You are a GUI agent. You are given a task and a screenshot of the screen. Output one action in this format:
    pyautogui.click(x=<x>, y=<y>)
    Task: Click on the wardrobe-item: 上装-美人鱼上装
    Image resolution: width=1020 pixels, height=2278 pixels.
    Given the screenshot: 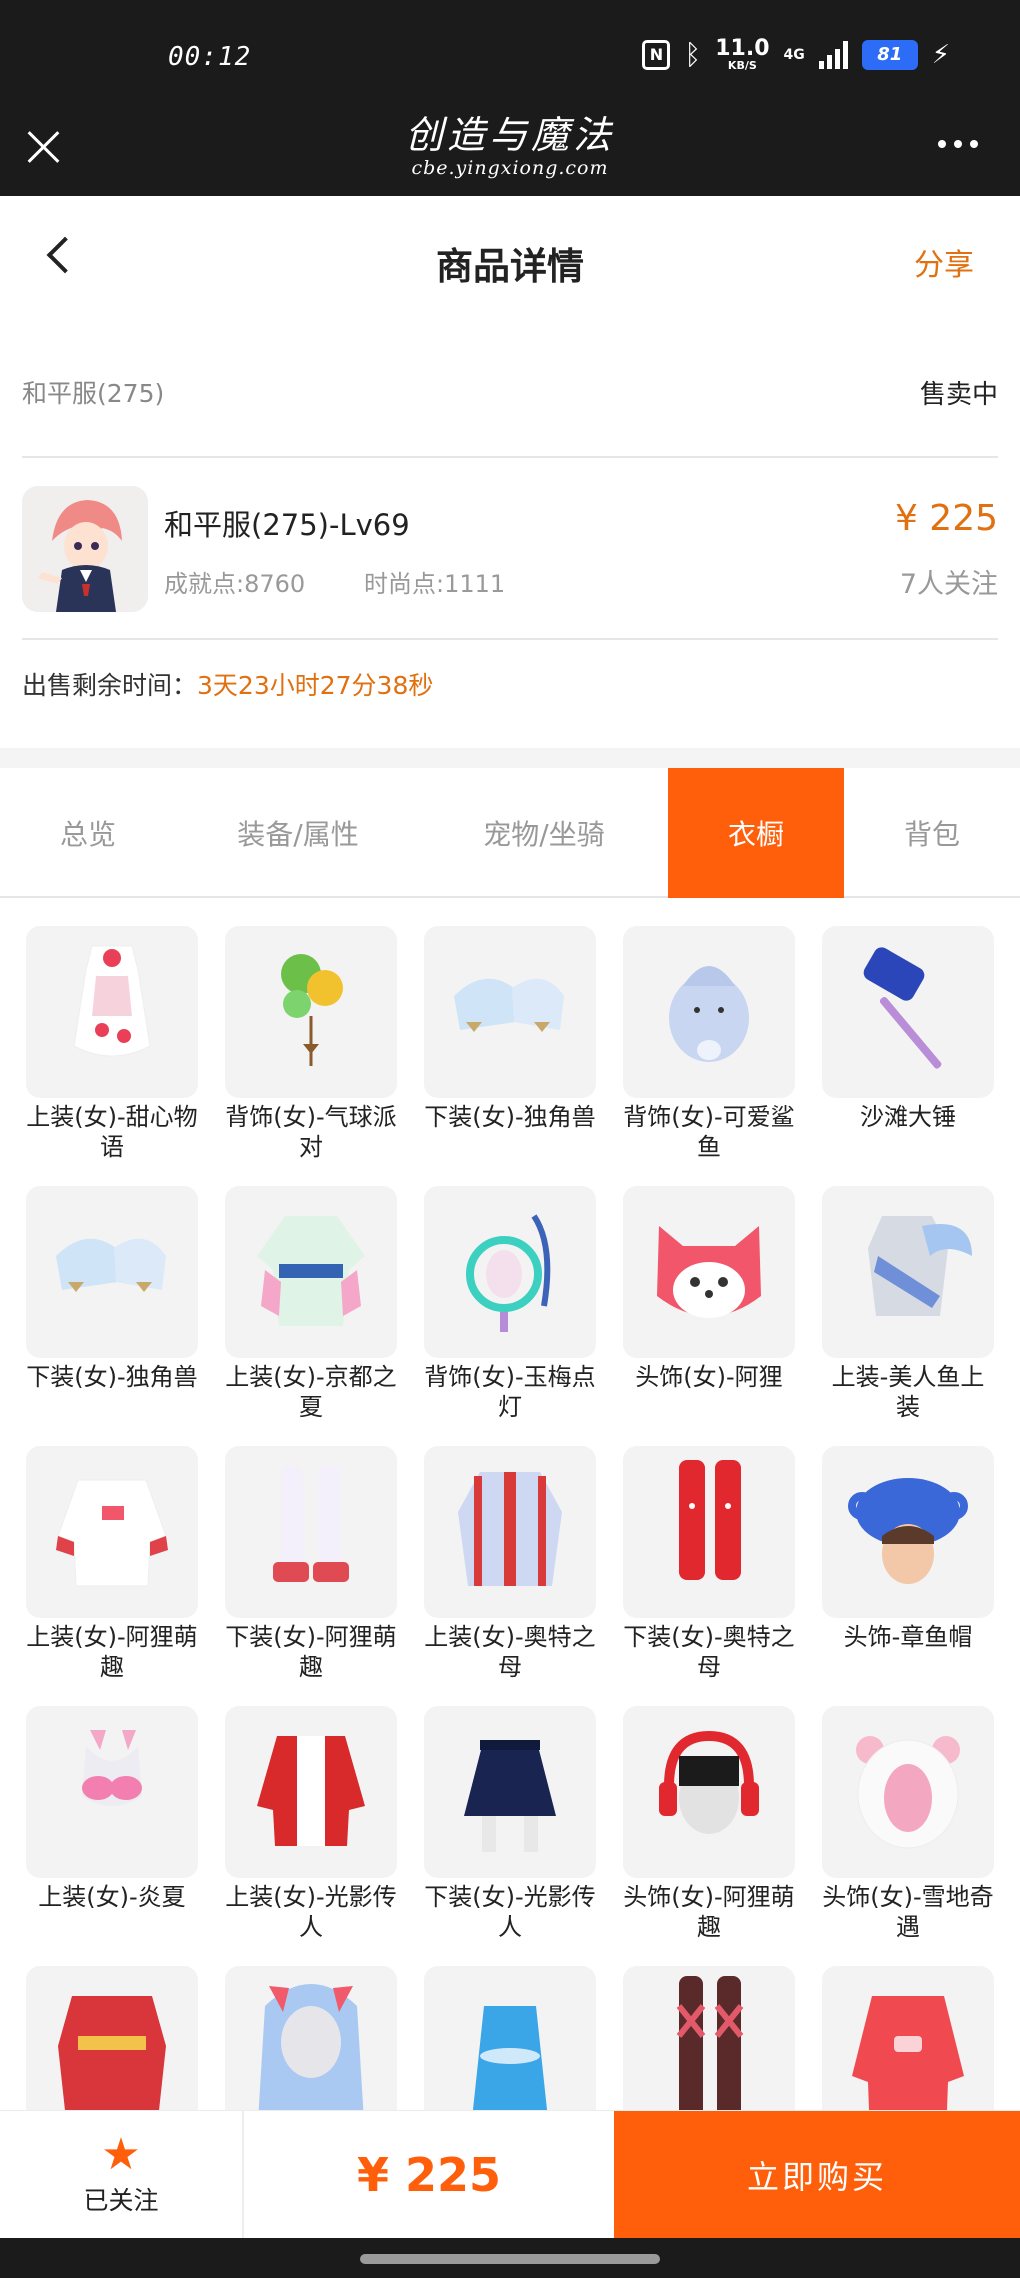 What is the action you would take?
    pyautogui.click(x=908, y=1316)
    